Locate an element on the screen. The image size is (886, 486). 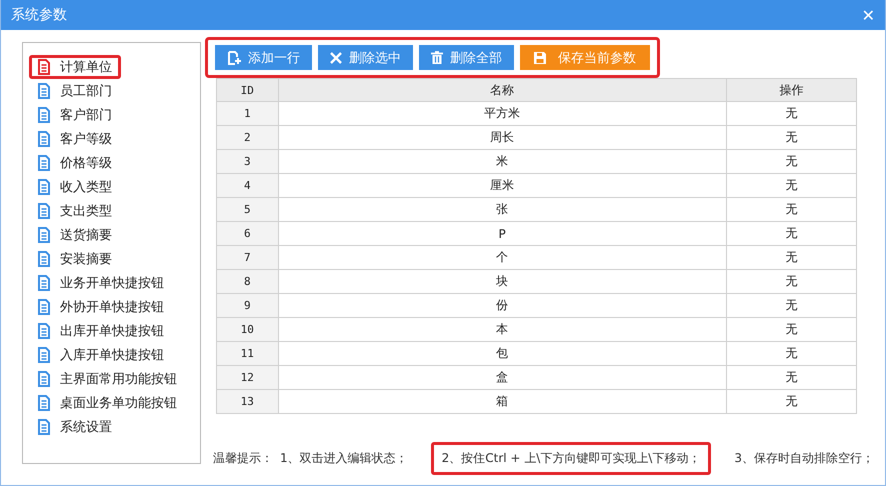
table-cell: 份 is located at coordinates (502, 306).